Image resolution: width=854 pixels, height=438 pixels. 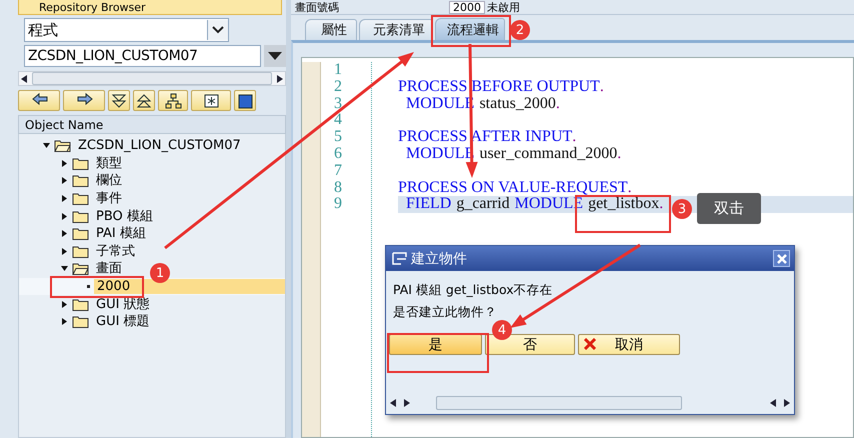 I want to click on dialog-button: 是, so click(x=435, y=344).